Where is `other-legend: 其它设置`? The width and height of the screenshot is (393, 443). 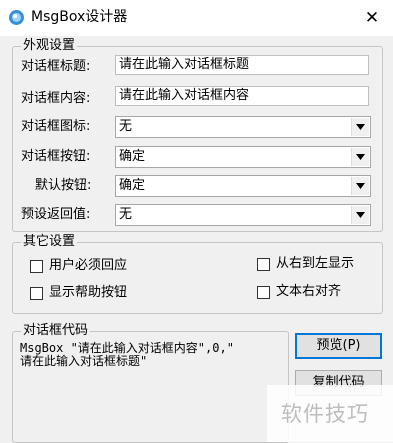
other-legend: 其它设置 is located at coordinates (49, 242).